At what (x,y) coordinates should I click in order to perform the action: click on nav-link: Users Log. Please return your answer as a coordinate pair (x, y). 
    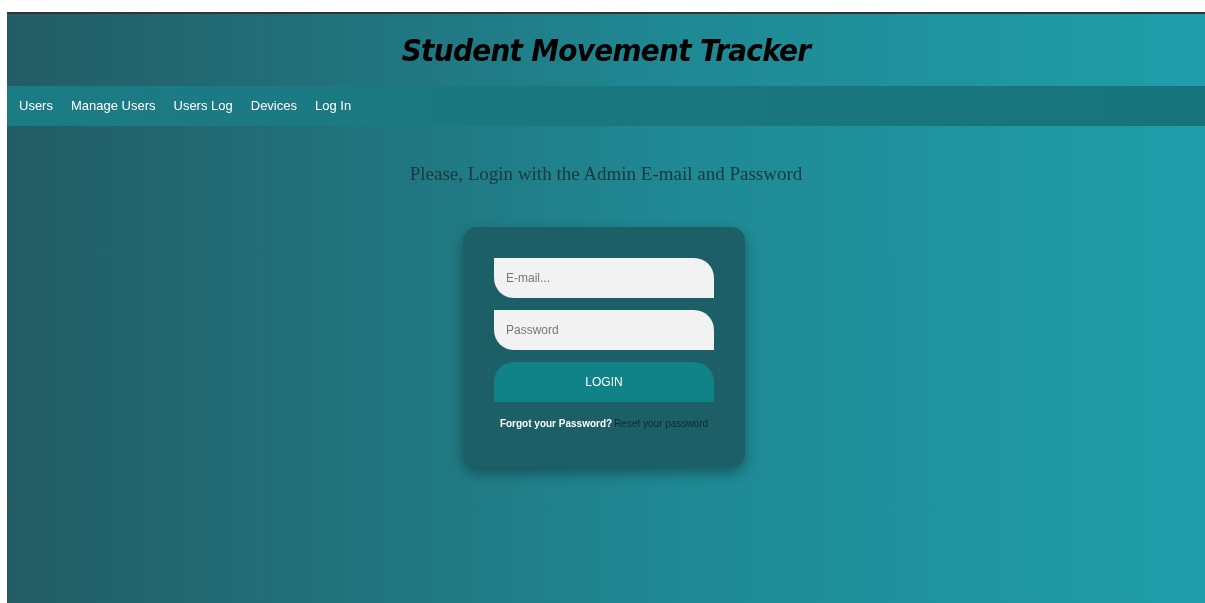
    Looking at the image, I should click on (203, 106).